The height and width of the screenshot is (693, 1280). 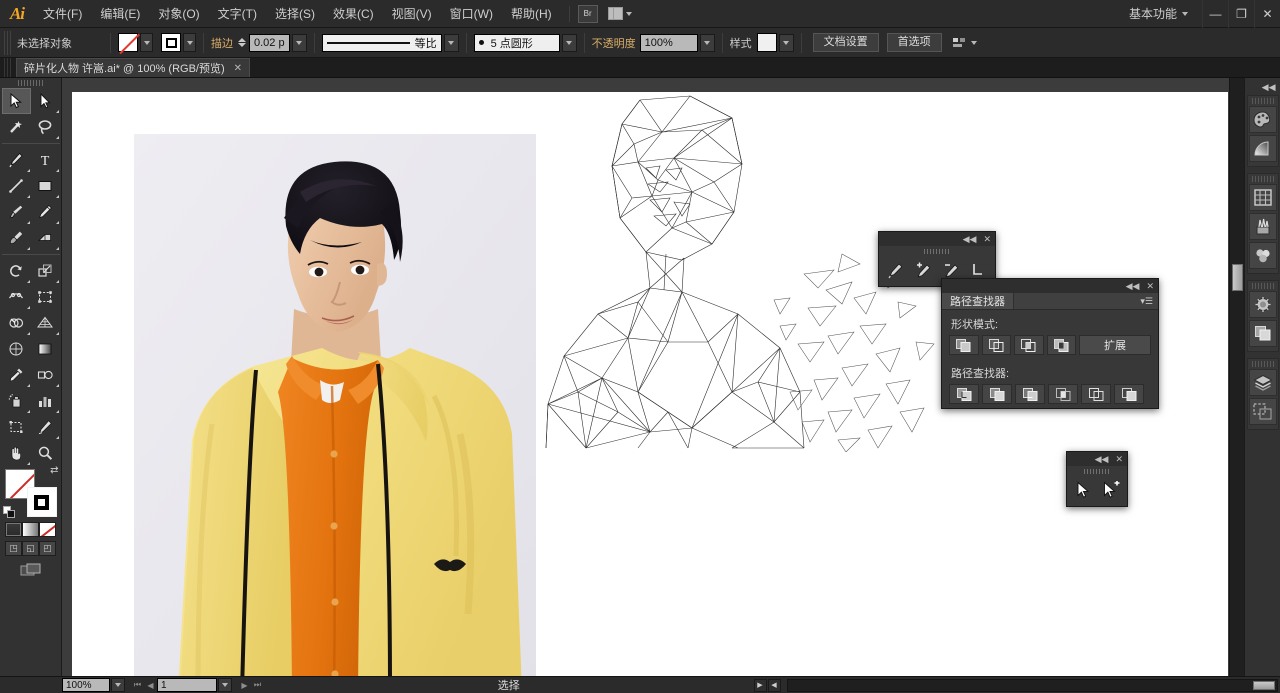 I want to click on maximize-button: ❐, so click(x=1241, y=14).